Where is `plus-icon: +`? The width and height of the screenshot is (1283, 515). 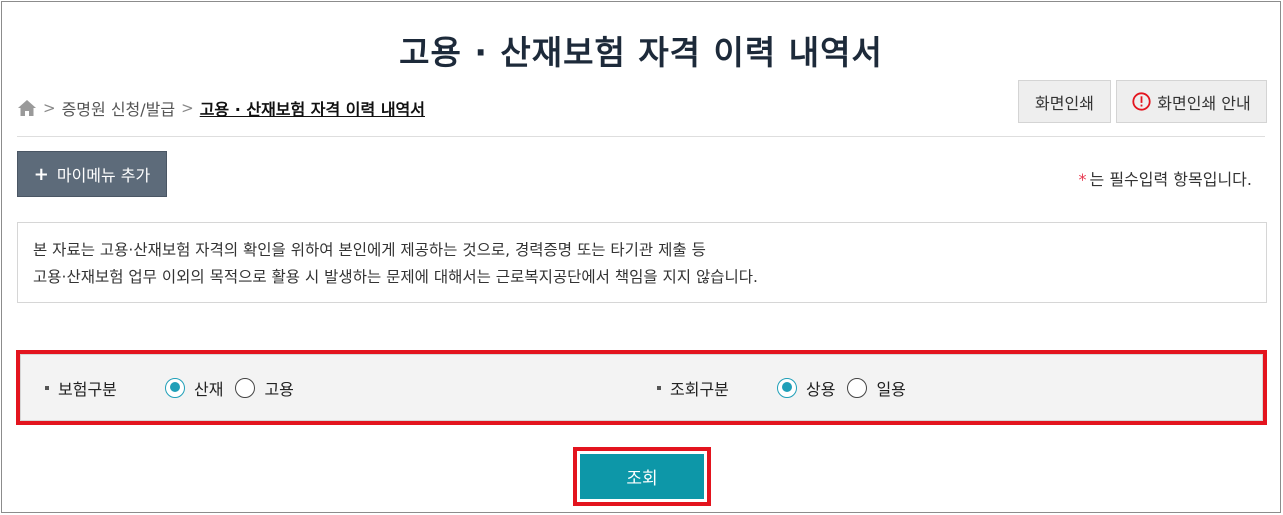
plus-icon: + is located at coordinates (41, 174).